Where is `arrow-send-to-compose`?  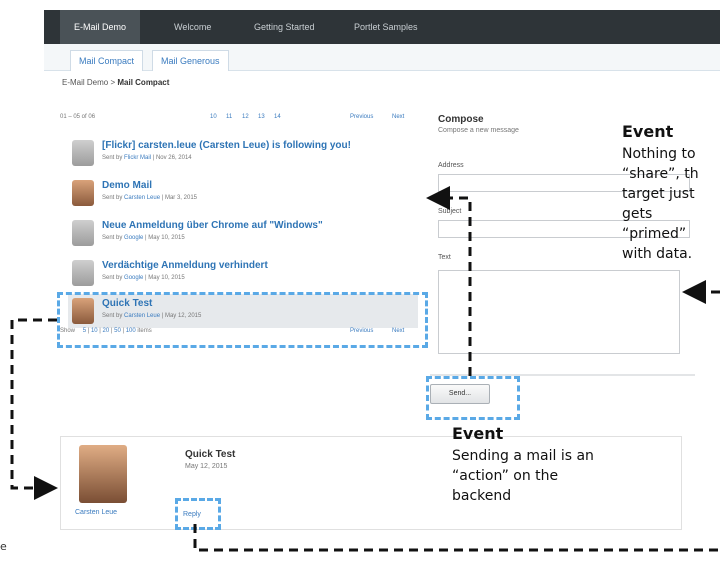 arrow-send-to-compose is located at coordinates (449, 281).